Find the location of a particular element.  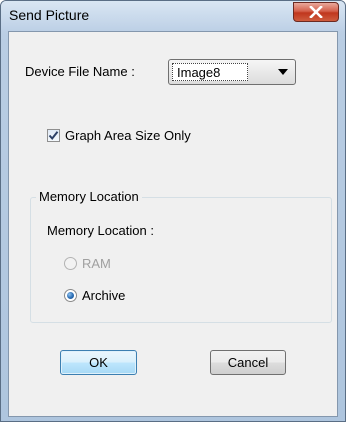

device-file-name-dropdown: Image8 is located at coordinates (232, 72).